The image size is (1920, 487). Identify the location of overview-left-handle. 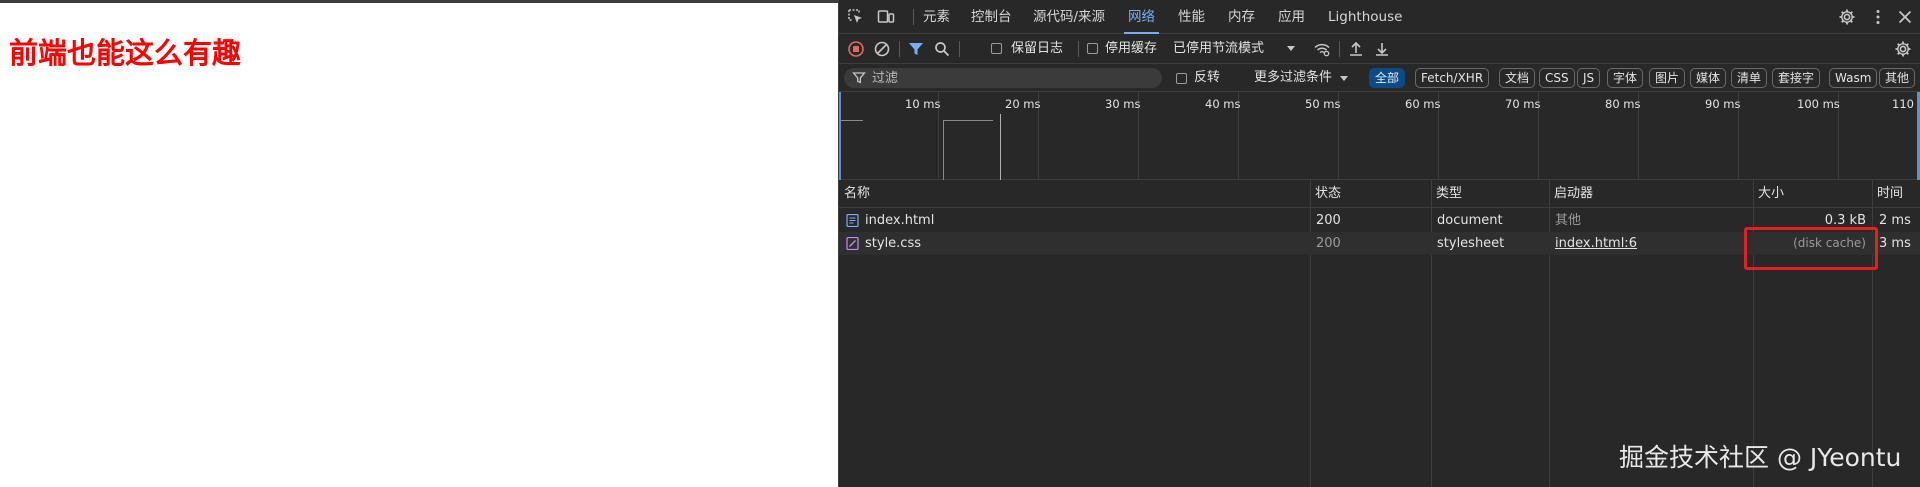
(840, 136).